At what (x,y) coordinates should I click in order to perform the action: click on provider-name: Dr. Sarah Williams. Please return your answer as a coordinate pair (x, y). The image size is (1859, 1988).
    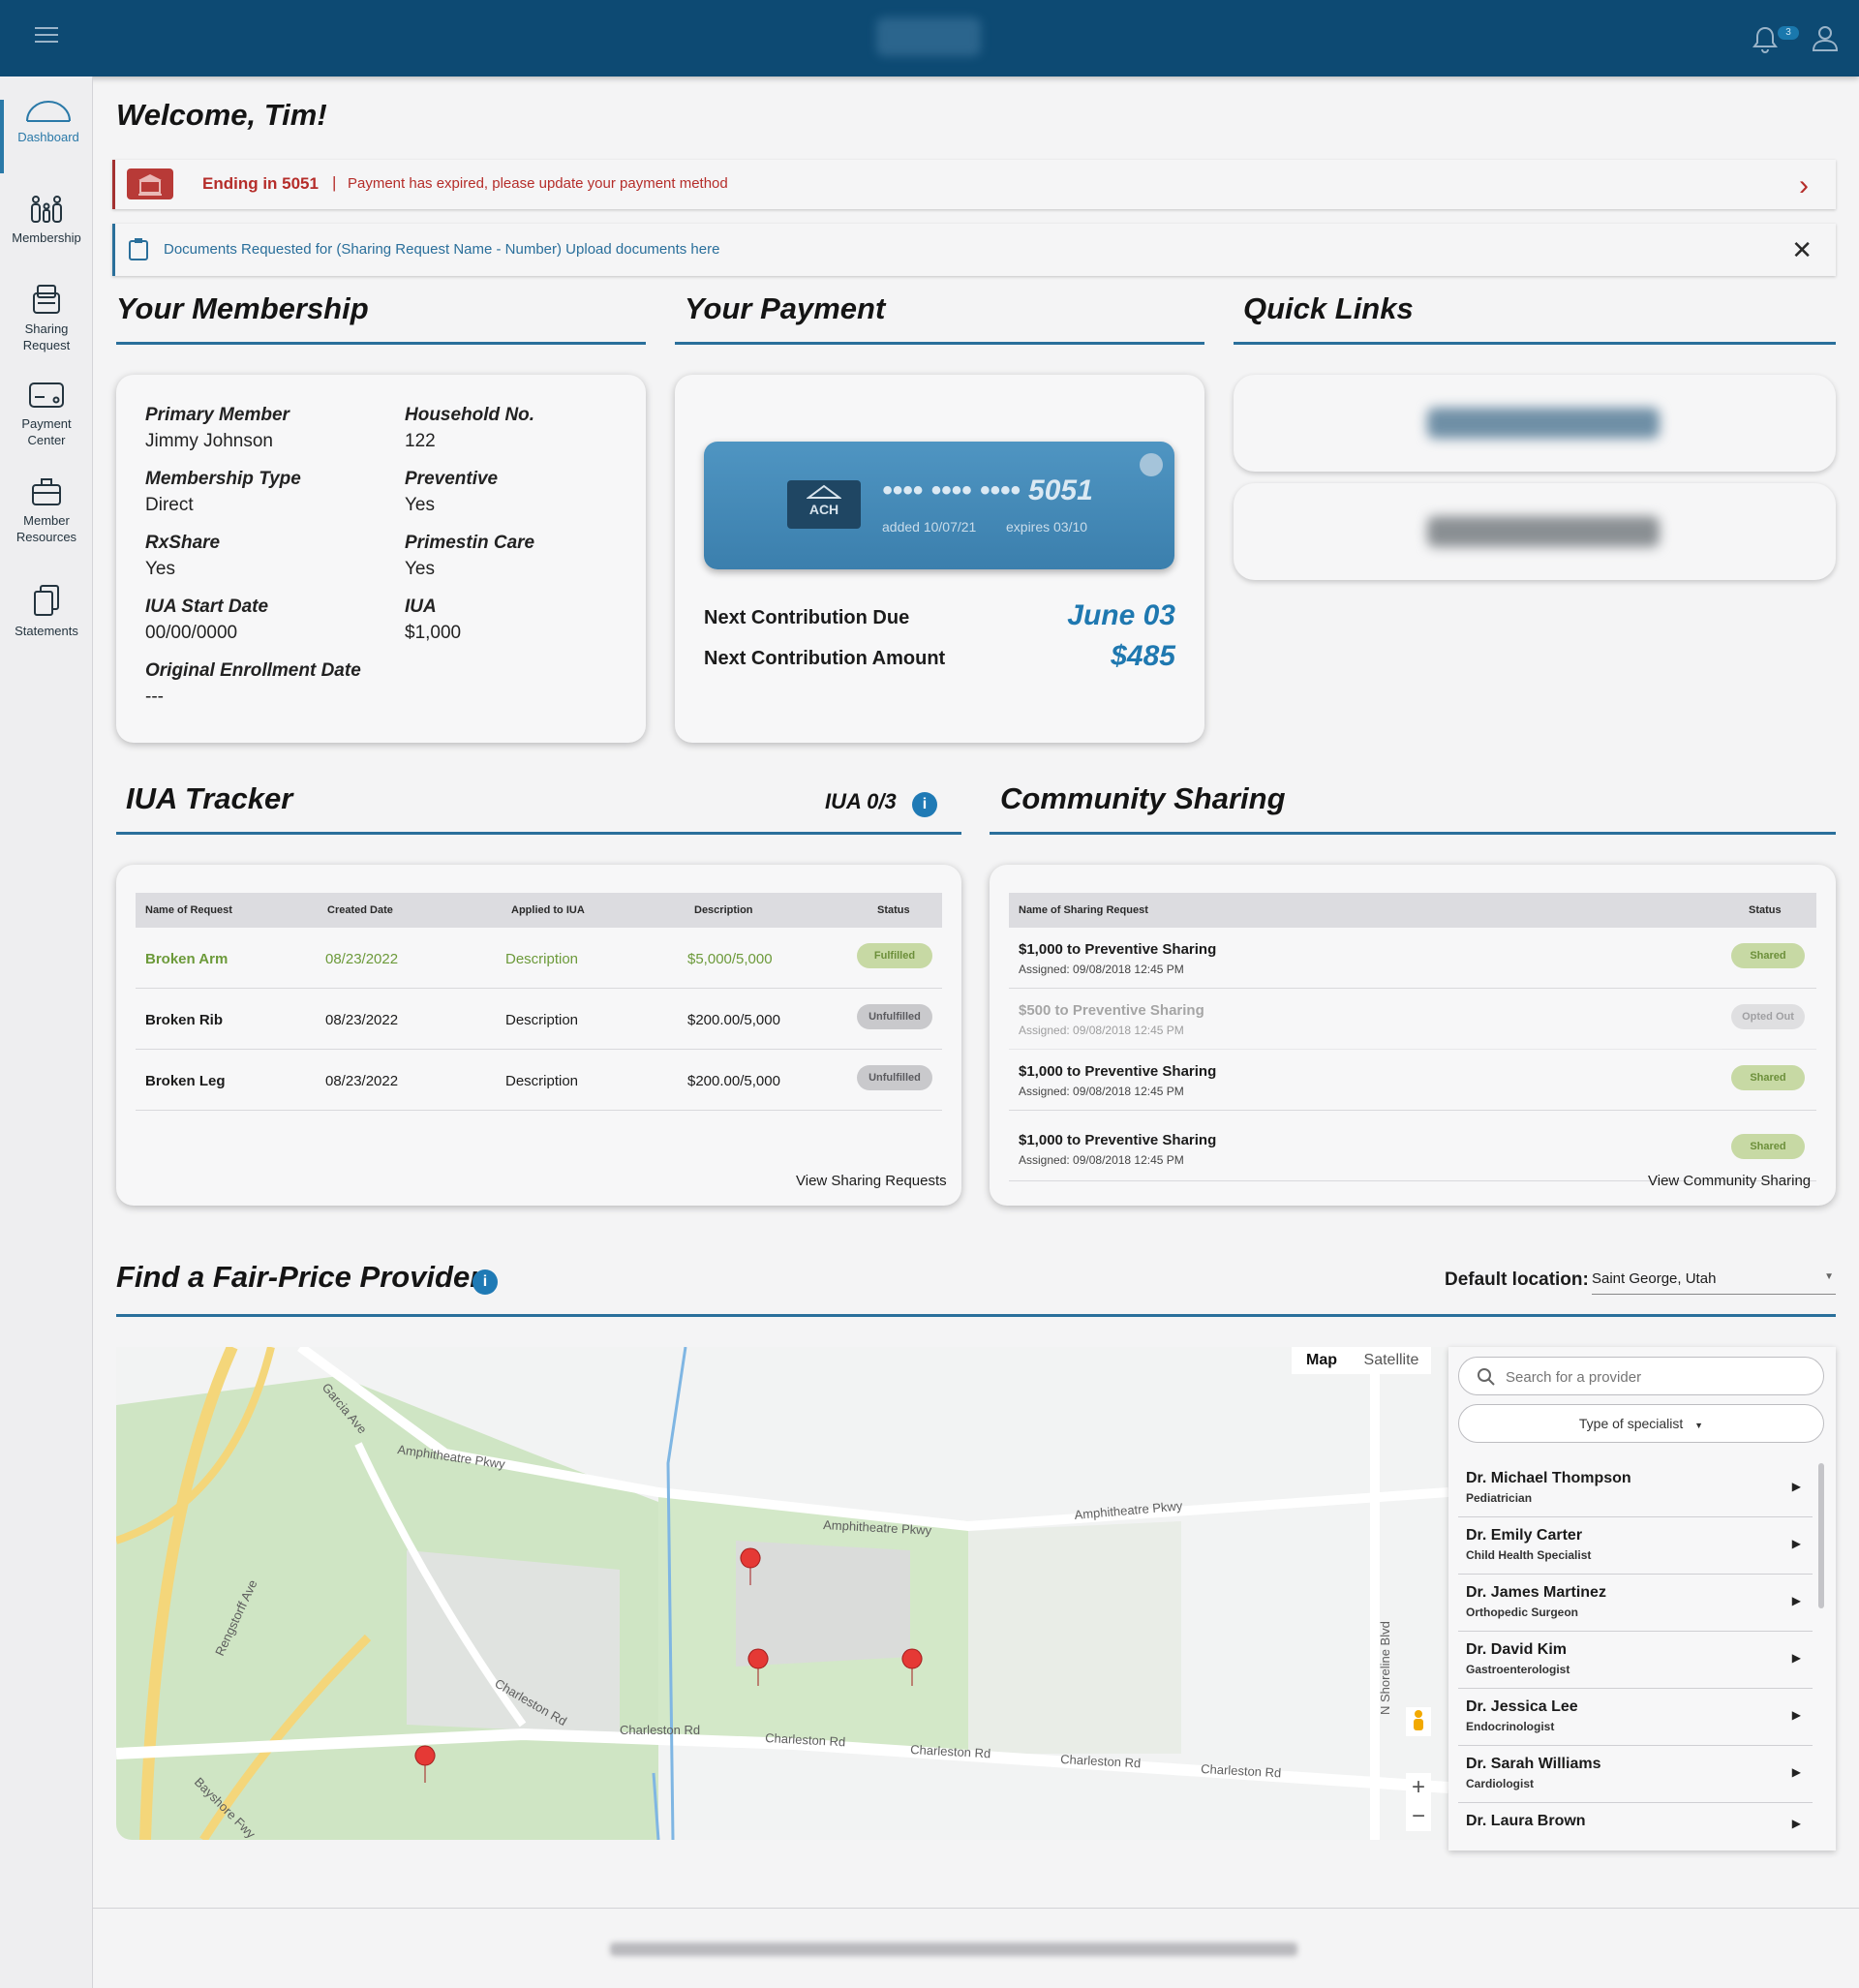
    Looking at the image, I should click on (1533, 1764).